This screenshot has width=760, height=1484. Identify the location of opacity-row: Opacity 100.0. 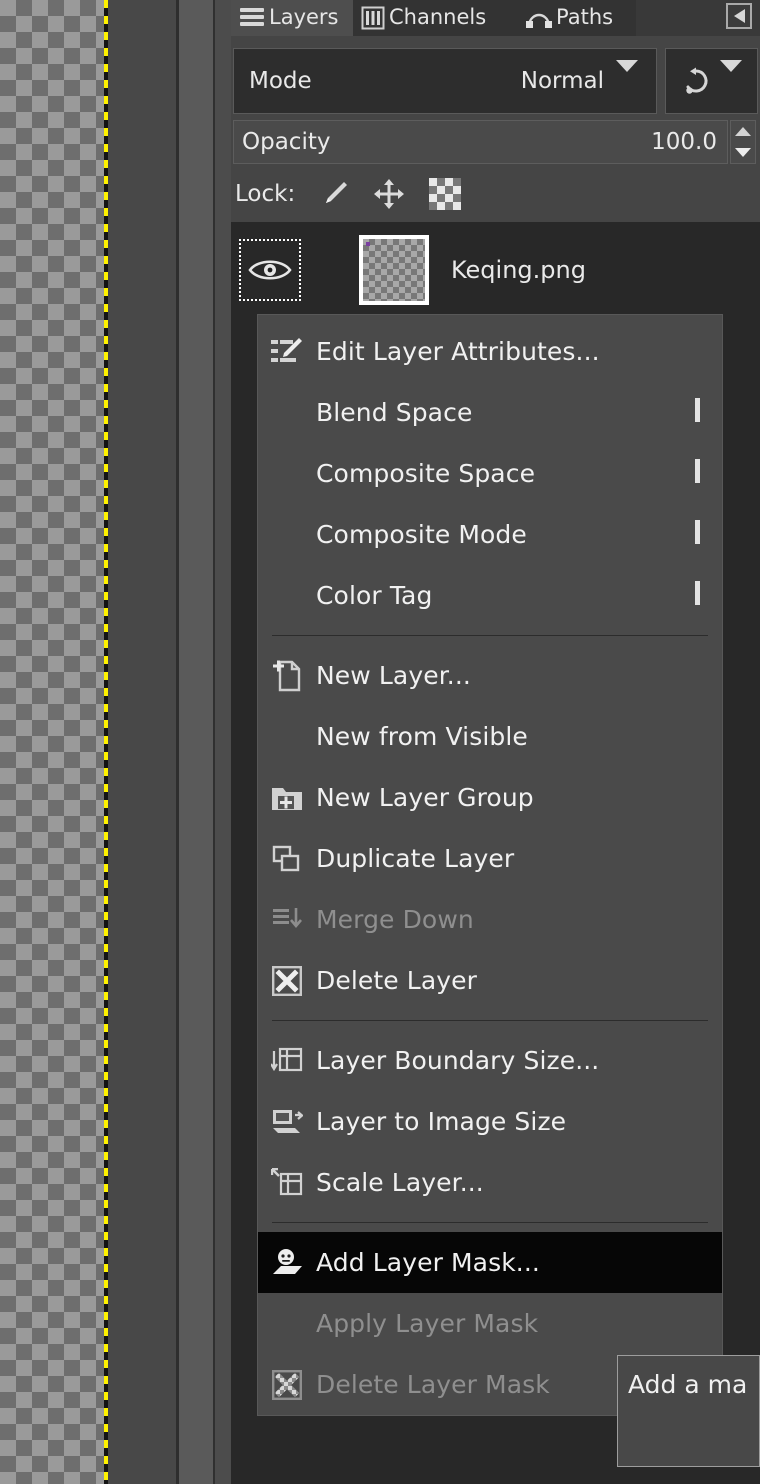
(495, 142).